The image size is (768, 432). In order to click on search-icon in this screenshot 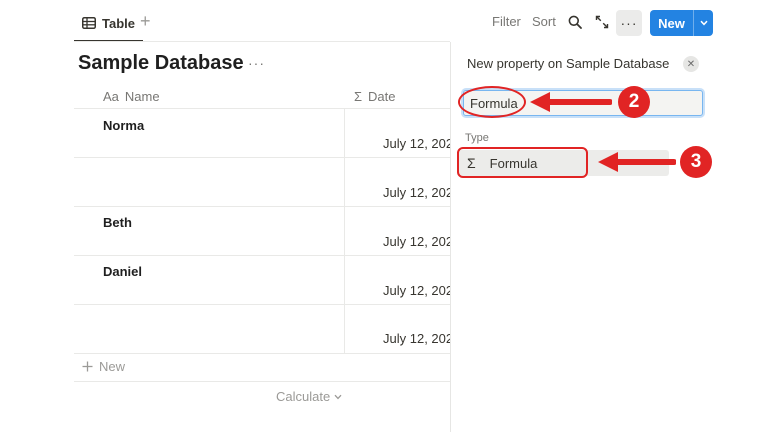, I will do `click(575, 22)`.